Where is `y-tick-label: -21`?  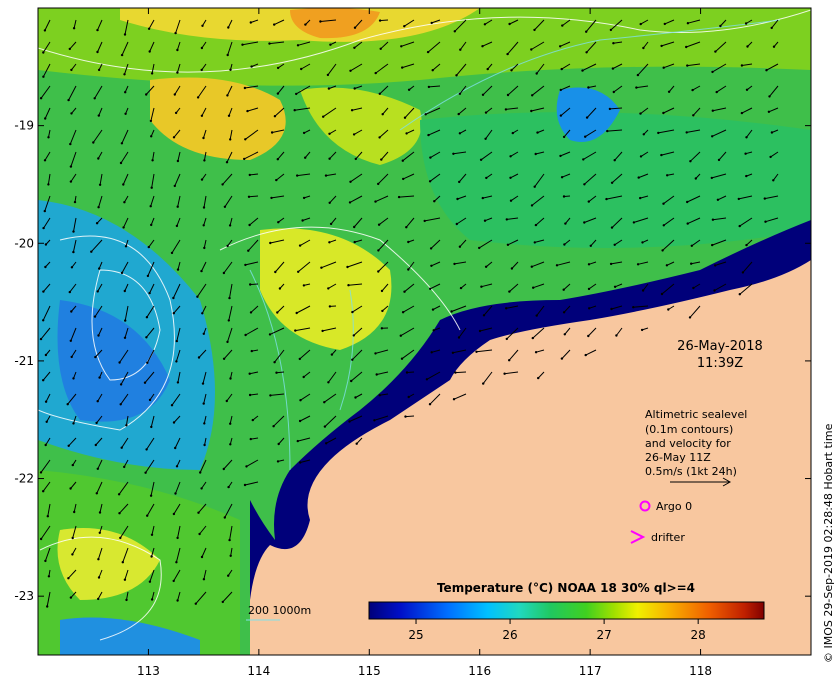
y-tick-label: -21 is located at coordinates (24, 361).